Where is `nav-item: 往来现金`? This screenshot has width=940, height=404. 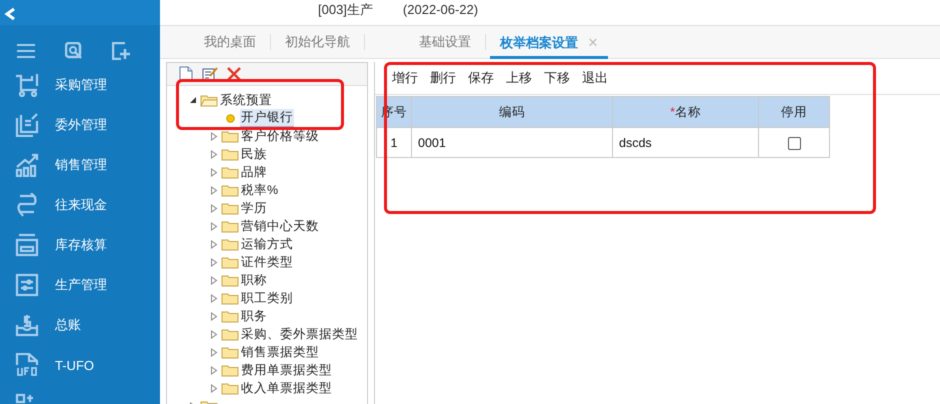 nav-item: 往来现金 is located at coordinates (81, 205).